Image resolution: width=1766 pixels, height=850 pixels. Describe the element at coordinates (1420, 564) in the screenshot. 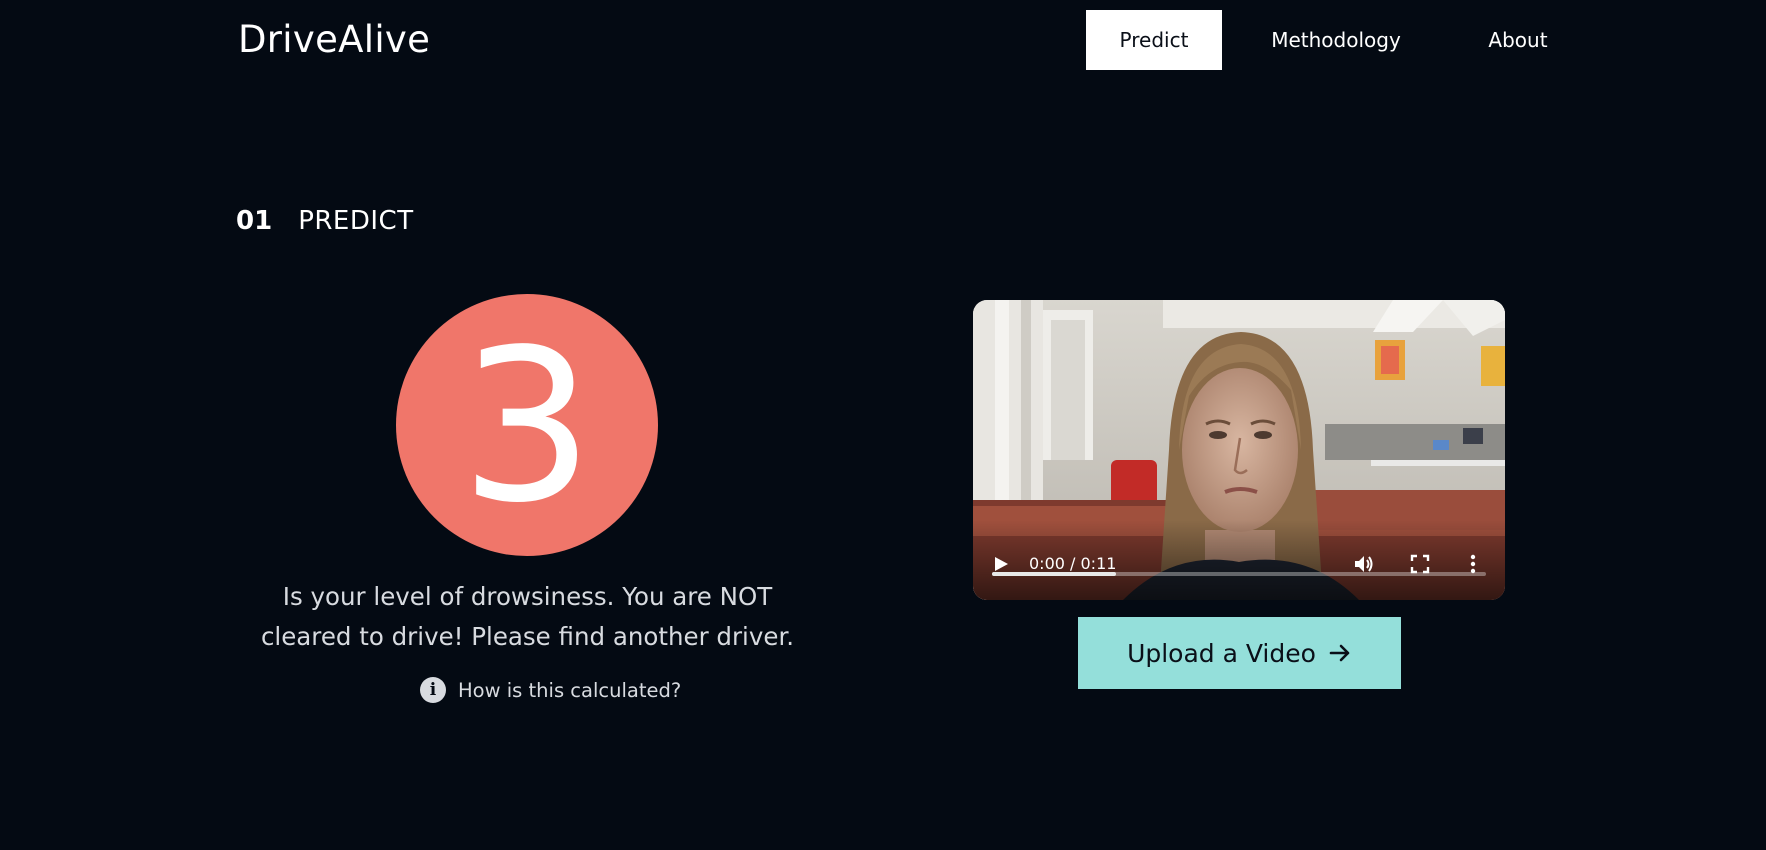

I see `fullscreen-icon` at that location.